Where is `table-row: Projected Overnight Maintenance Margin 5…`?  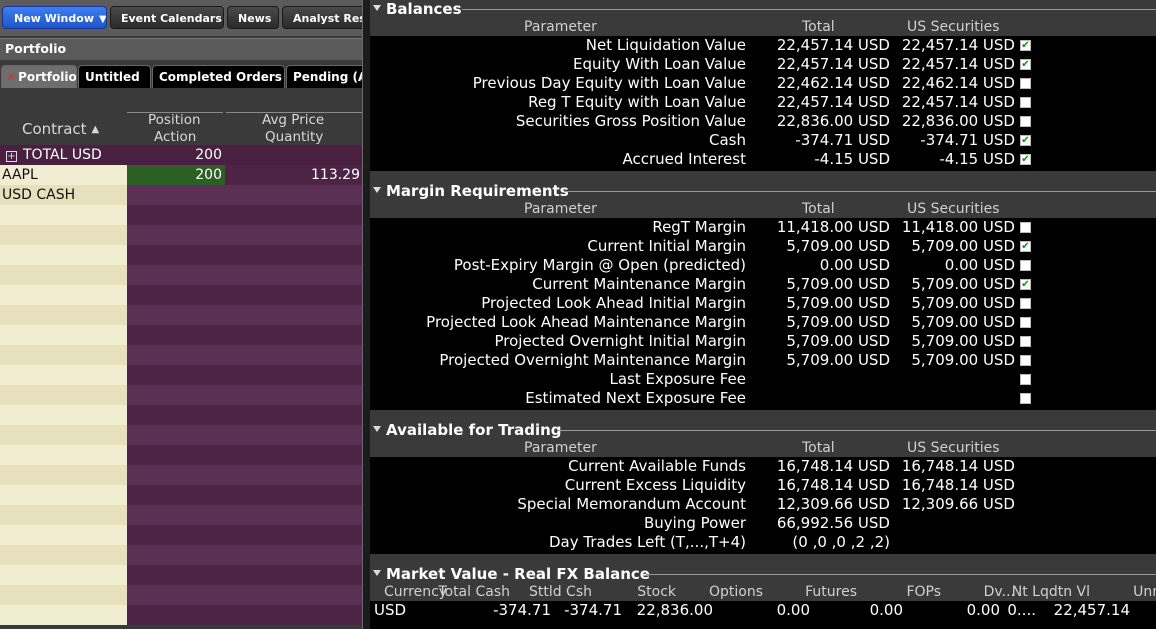 table-row: Projected Overnight Maintenance Margin 5… is located at coordinates (763, 360).